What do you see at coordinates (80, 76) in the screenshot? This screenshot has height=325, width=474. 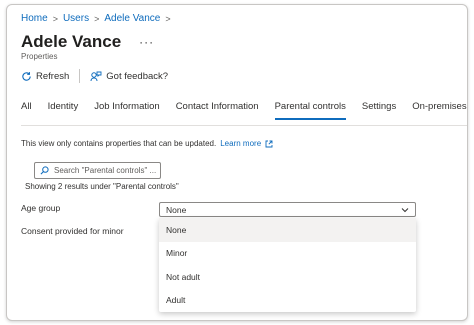 I see `toolbar-divider` at bounding box center [80, 76].